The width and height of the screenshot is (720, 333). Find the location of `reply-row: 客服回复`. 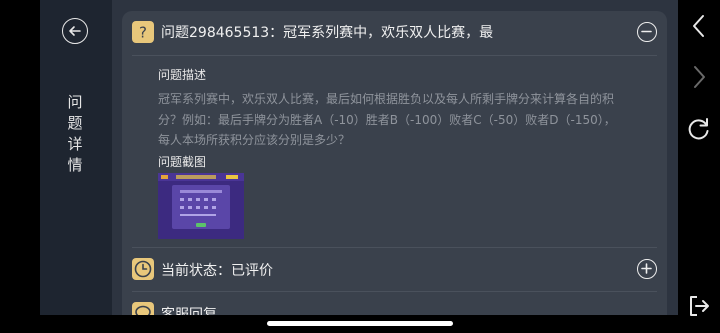

reply-row: 客服回复 is located at coordinates (394, 304).